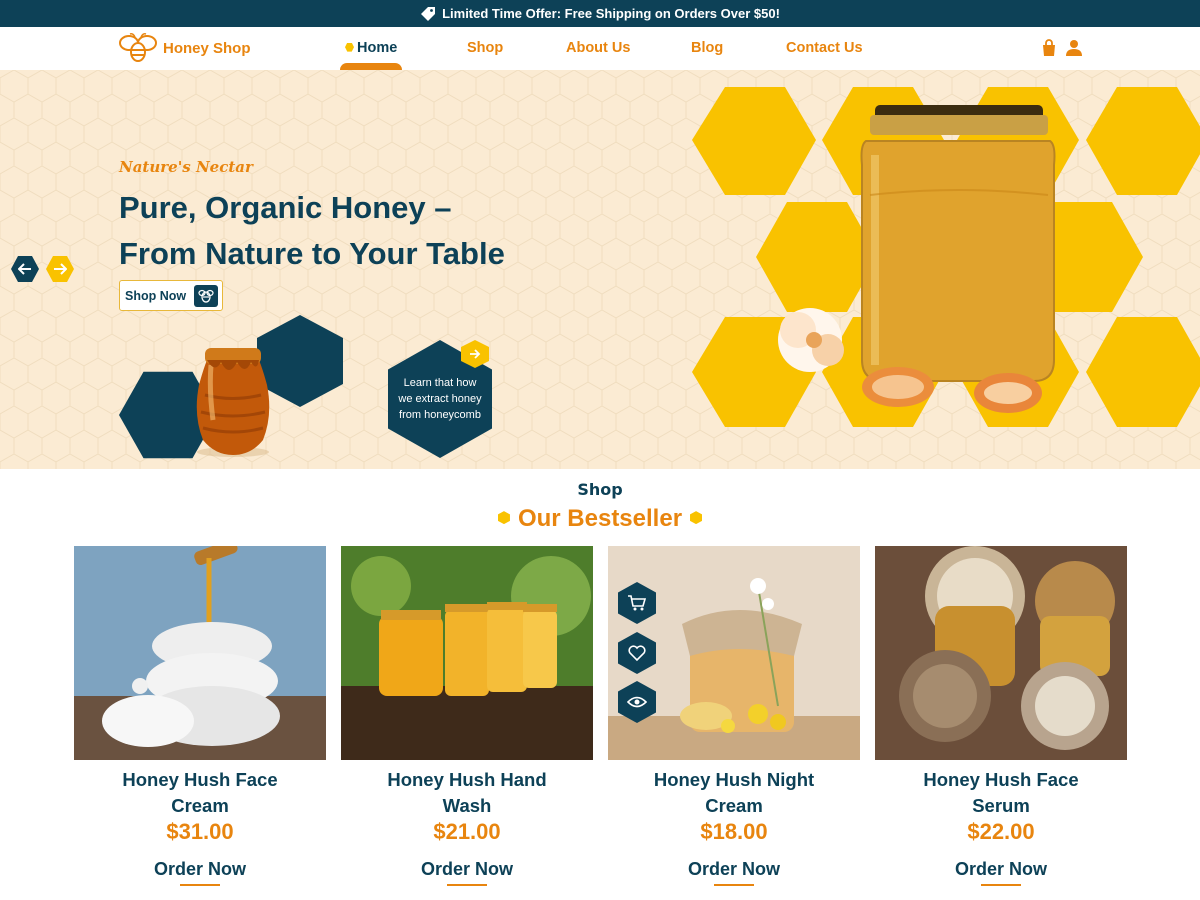  I want to click on nav-blog: Blog, so click(707, 48).